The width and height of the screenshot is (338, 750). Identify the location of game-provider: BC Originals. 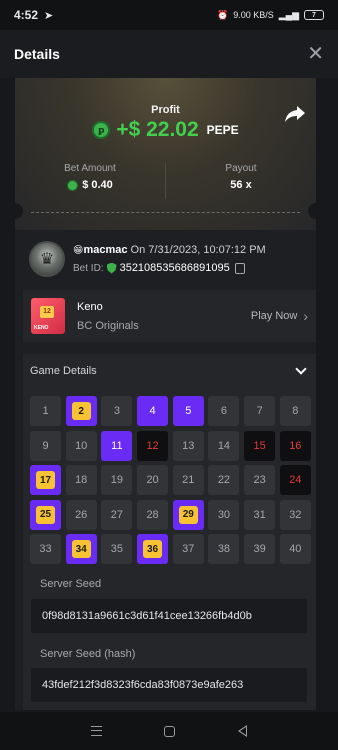
(108, 325).